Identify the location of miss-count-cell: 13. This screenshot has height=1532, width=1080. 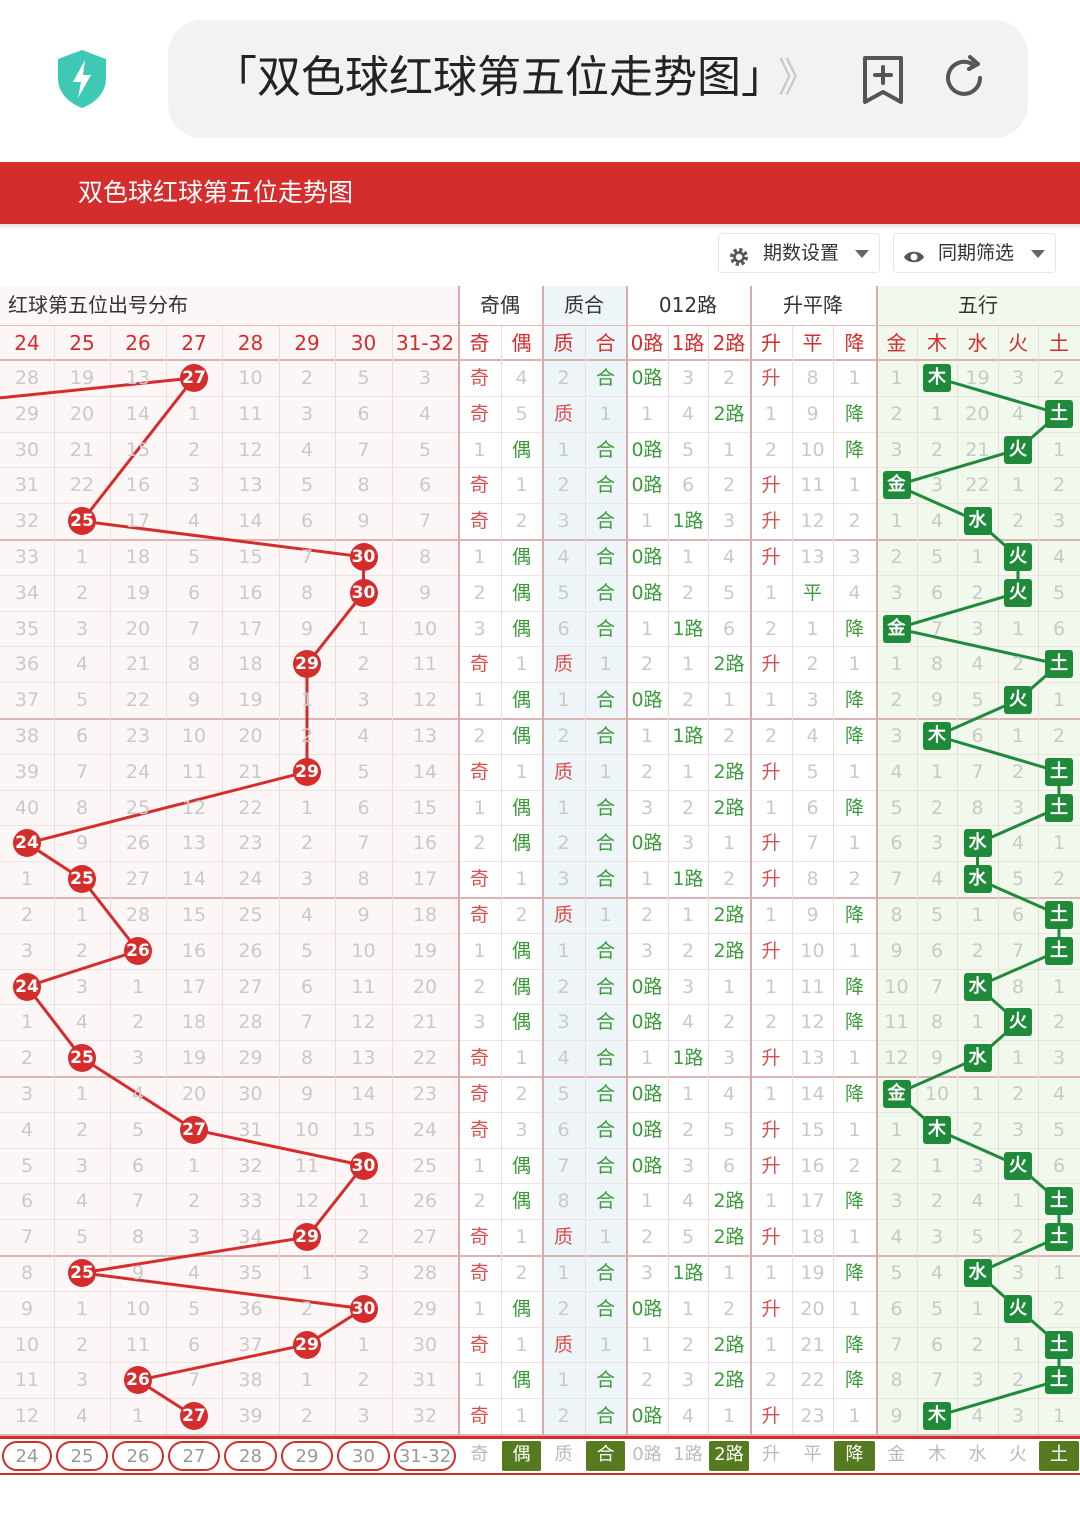
(363, 1058).